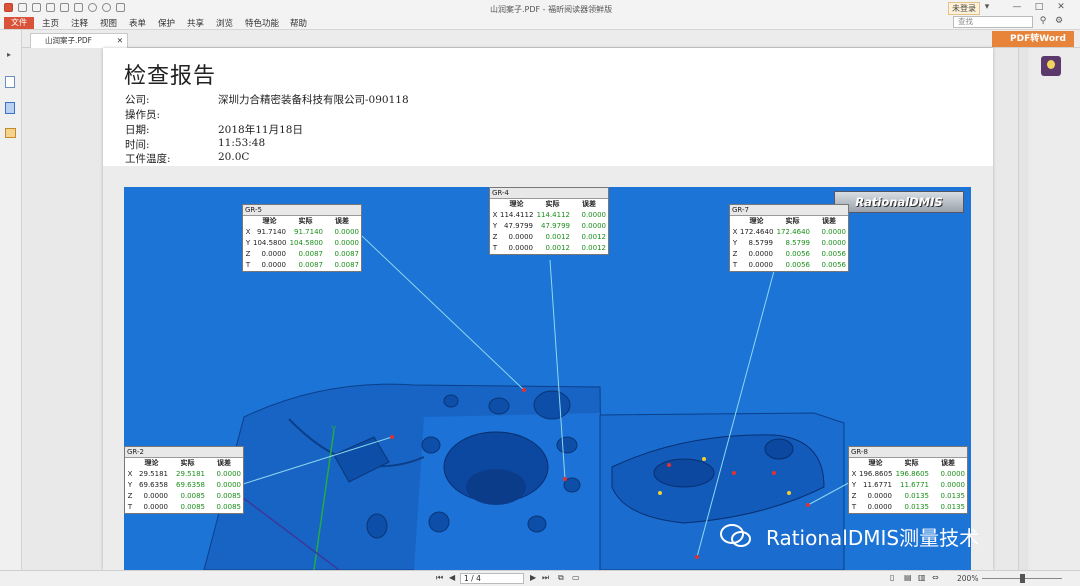 The image size is (1080, 586). Describe the element at coordinates (1023, 309) in the screenshot. I see `vertical-scrollbar` at that location.